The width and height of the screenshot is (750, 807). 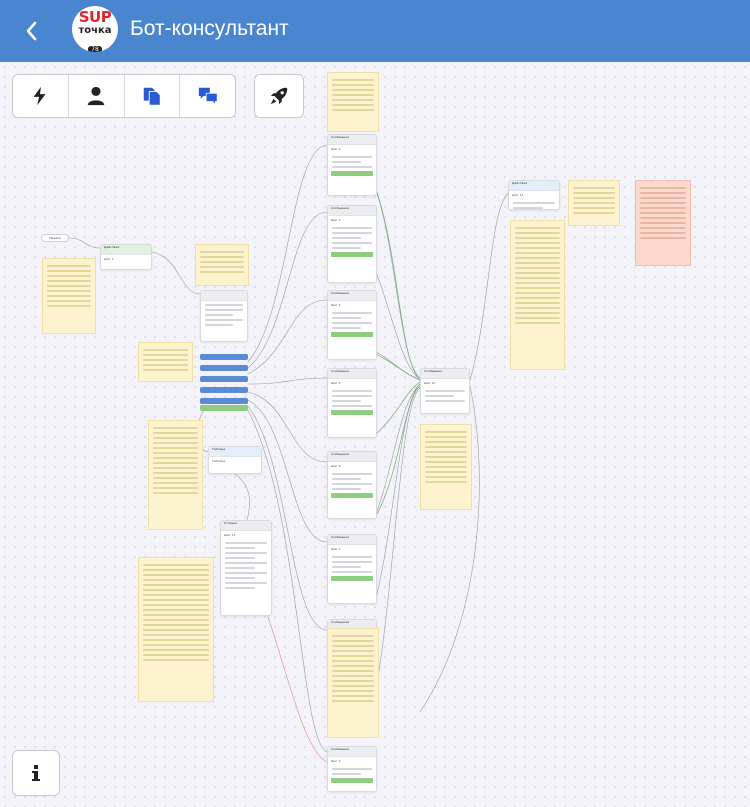 I want to click on message-node: Сообщение Шаг 7, so click(x=352, y=569).